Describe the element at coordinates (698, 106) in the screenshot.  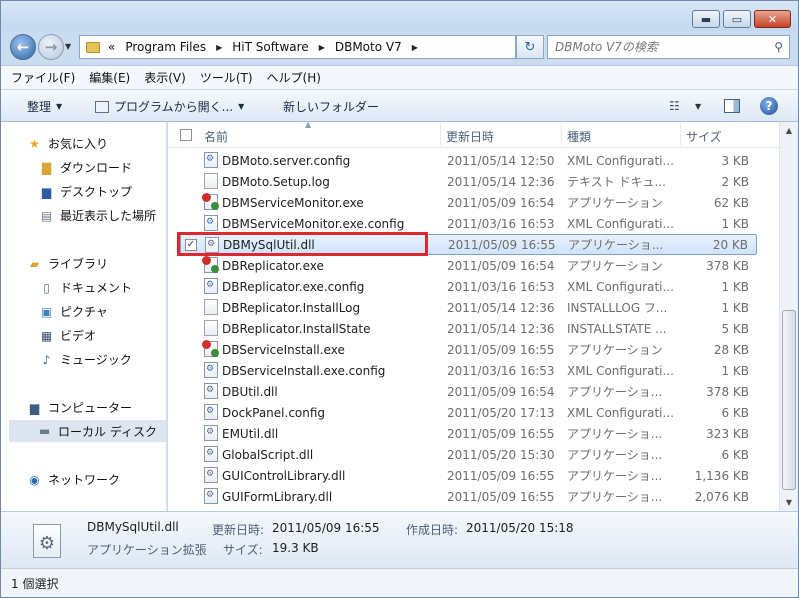
I see `chevron-down-icon: ▼` at that location.